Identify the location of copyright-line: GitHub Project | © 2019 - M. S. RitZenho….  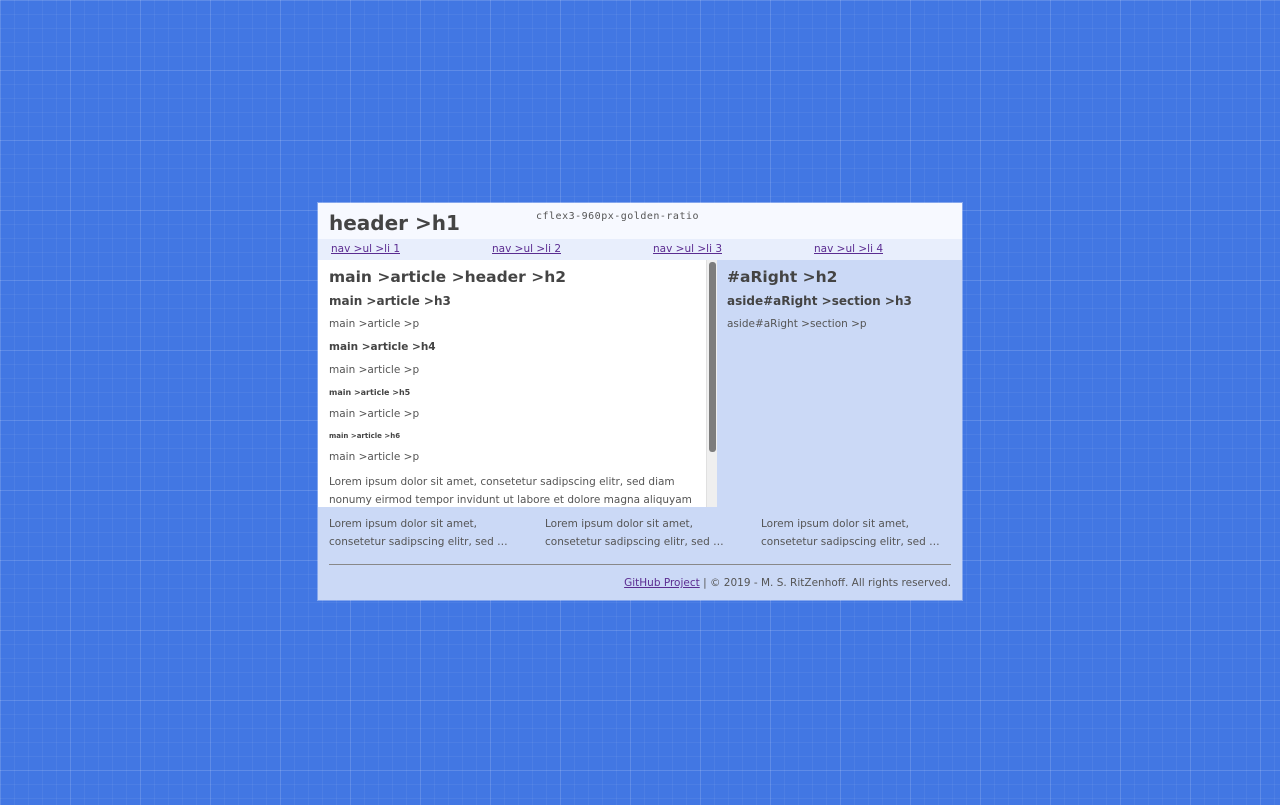
(787, 583).